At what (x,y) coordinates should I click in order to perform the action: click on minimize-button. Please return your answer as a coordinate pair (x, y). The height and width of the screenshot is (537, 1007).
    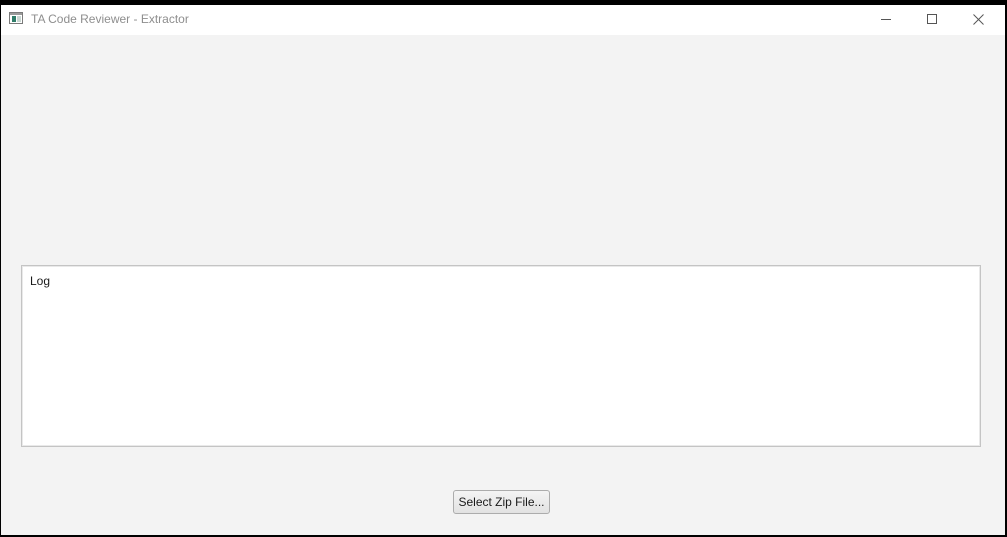
    Looking at the image, I should click on (886, 20).